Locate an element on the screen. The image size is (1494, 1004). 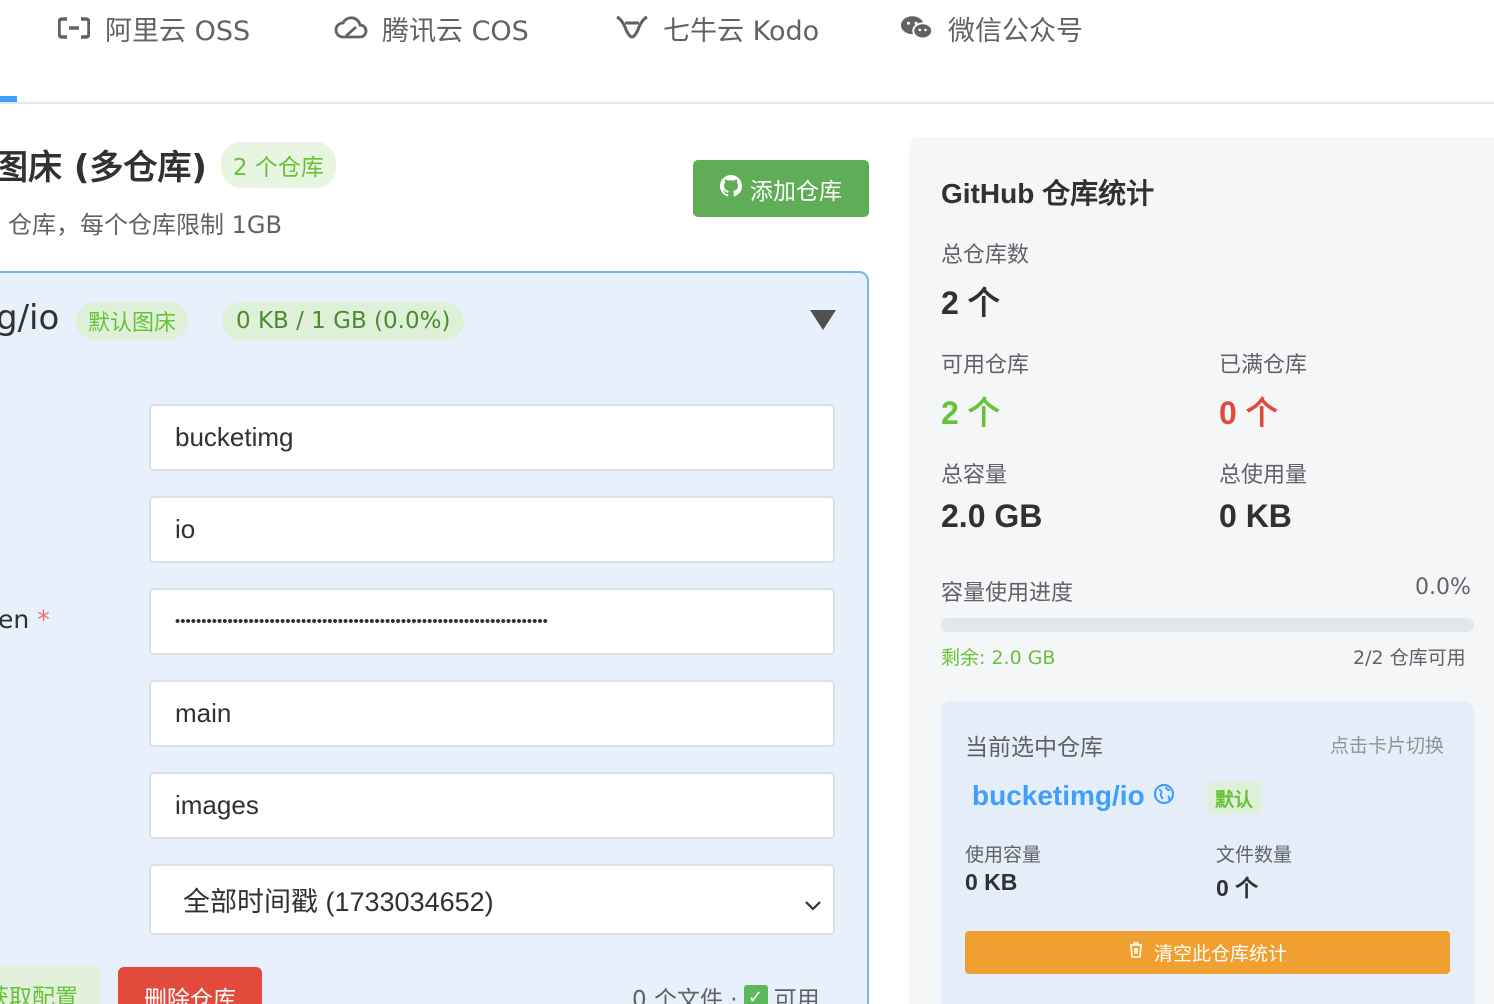
qiniu-icon is located at coordinates (632, 28).